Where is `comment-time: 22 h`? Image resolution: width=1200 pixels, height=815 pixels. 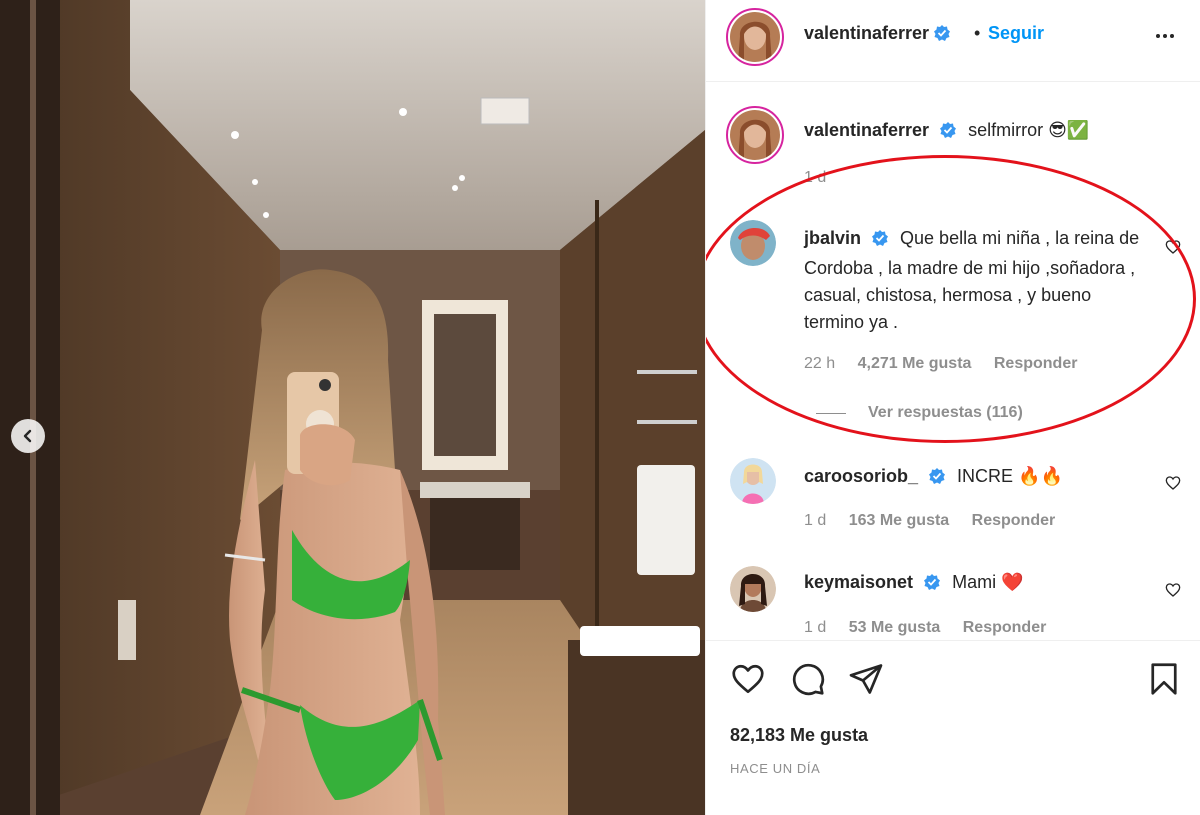 comment-time: 22 h is located at coordinates (820, 363).